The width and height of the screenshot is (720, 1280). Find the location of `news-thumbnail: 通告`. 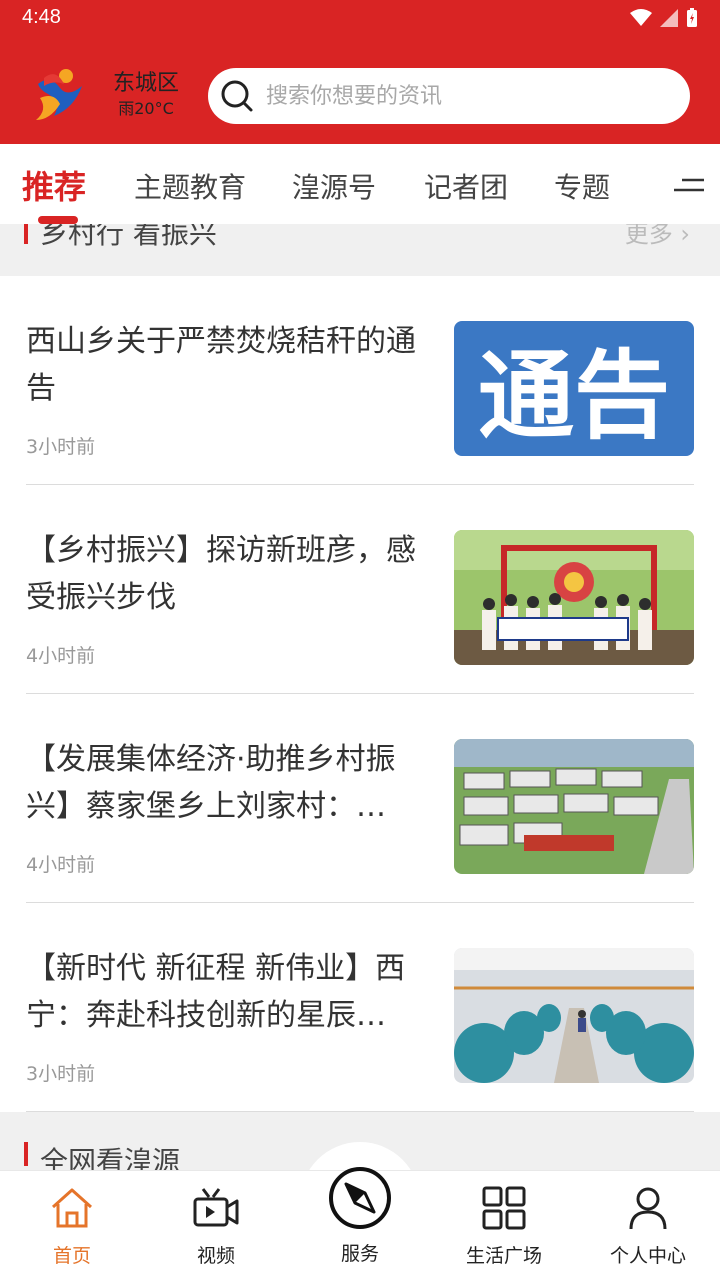

news-thumbnail: 通告 is located at coordinates (574, 388).